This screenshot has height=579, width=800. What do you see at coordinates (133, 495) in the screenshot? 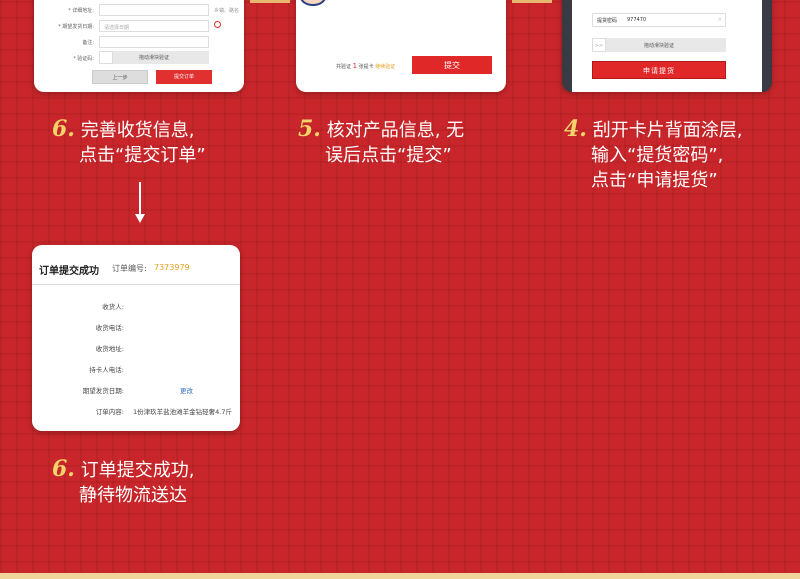
I see `step-text: 静待物流送达` at bounding box center [133, 495].